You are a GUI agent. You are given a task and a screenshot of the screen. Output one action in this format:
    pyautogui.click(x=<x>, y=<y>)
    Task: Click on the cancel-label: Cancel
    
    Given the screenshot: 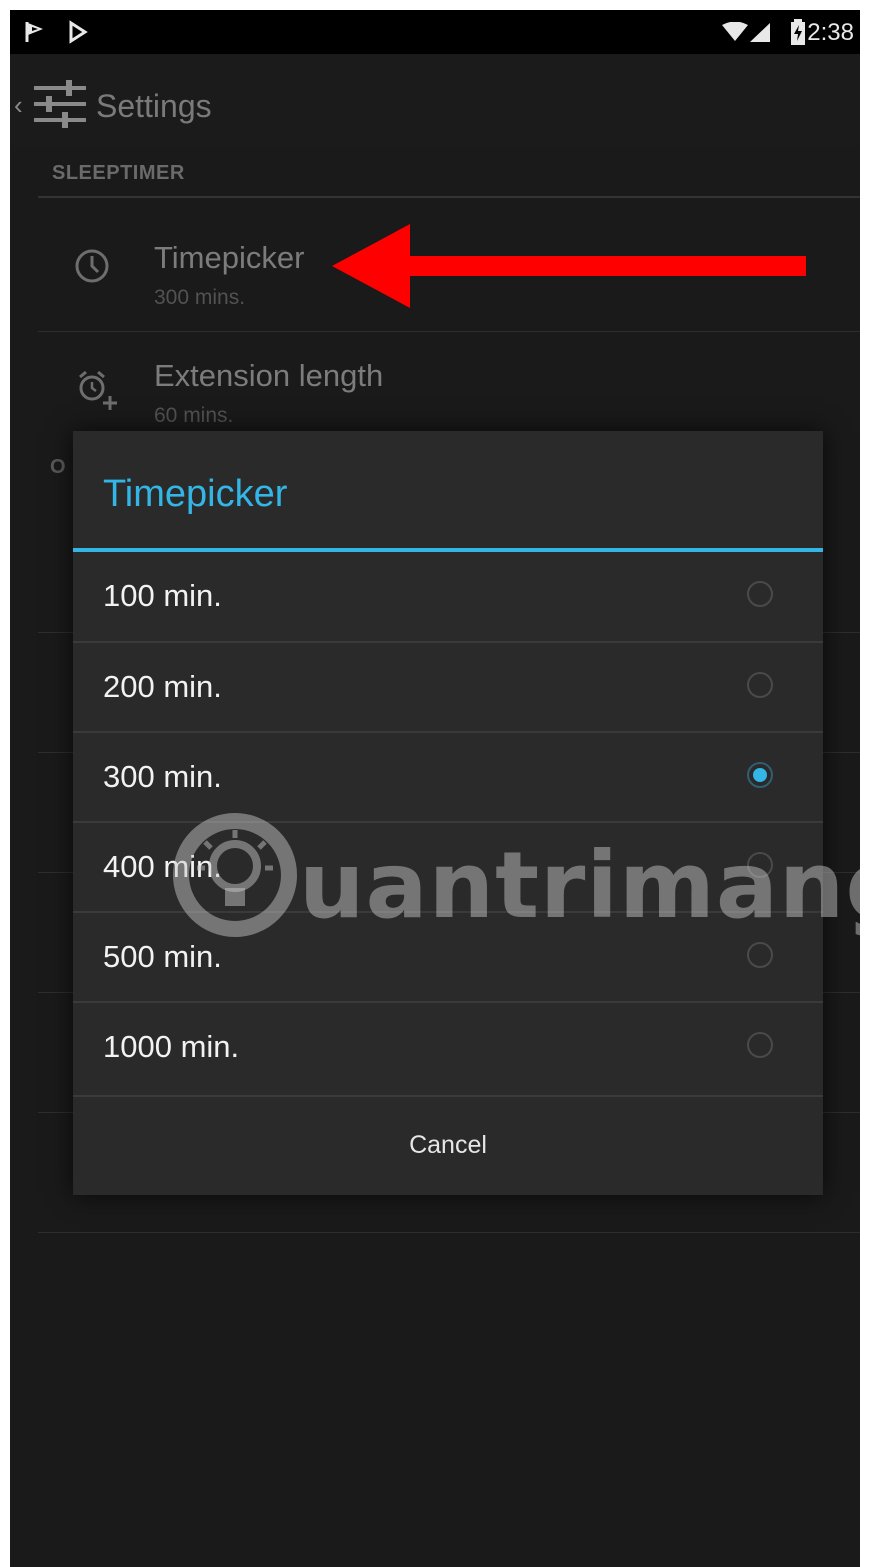 What is the action you would take?
    pyautogui.click(x=448, y=1145)
    